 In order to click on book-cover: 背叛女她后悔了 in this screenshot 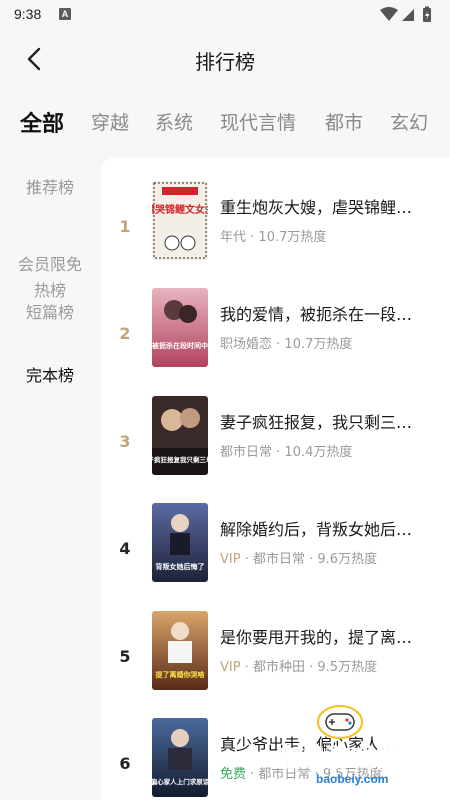, I will do `click(180, 542)`.